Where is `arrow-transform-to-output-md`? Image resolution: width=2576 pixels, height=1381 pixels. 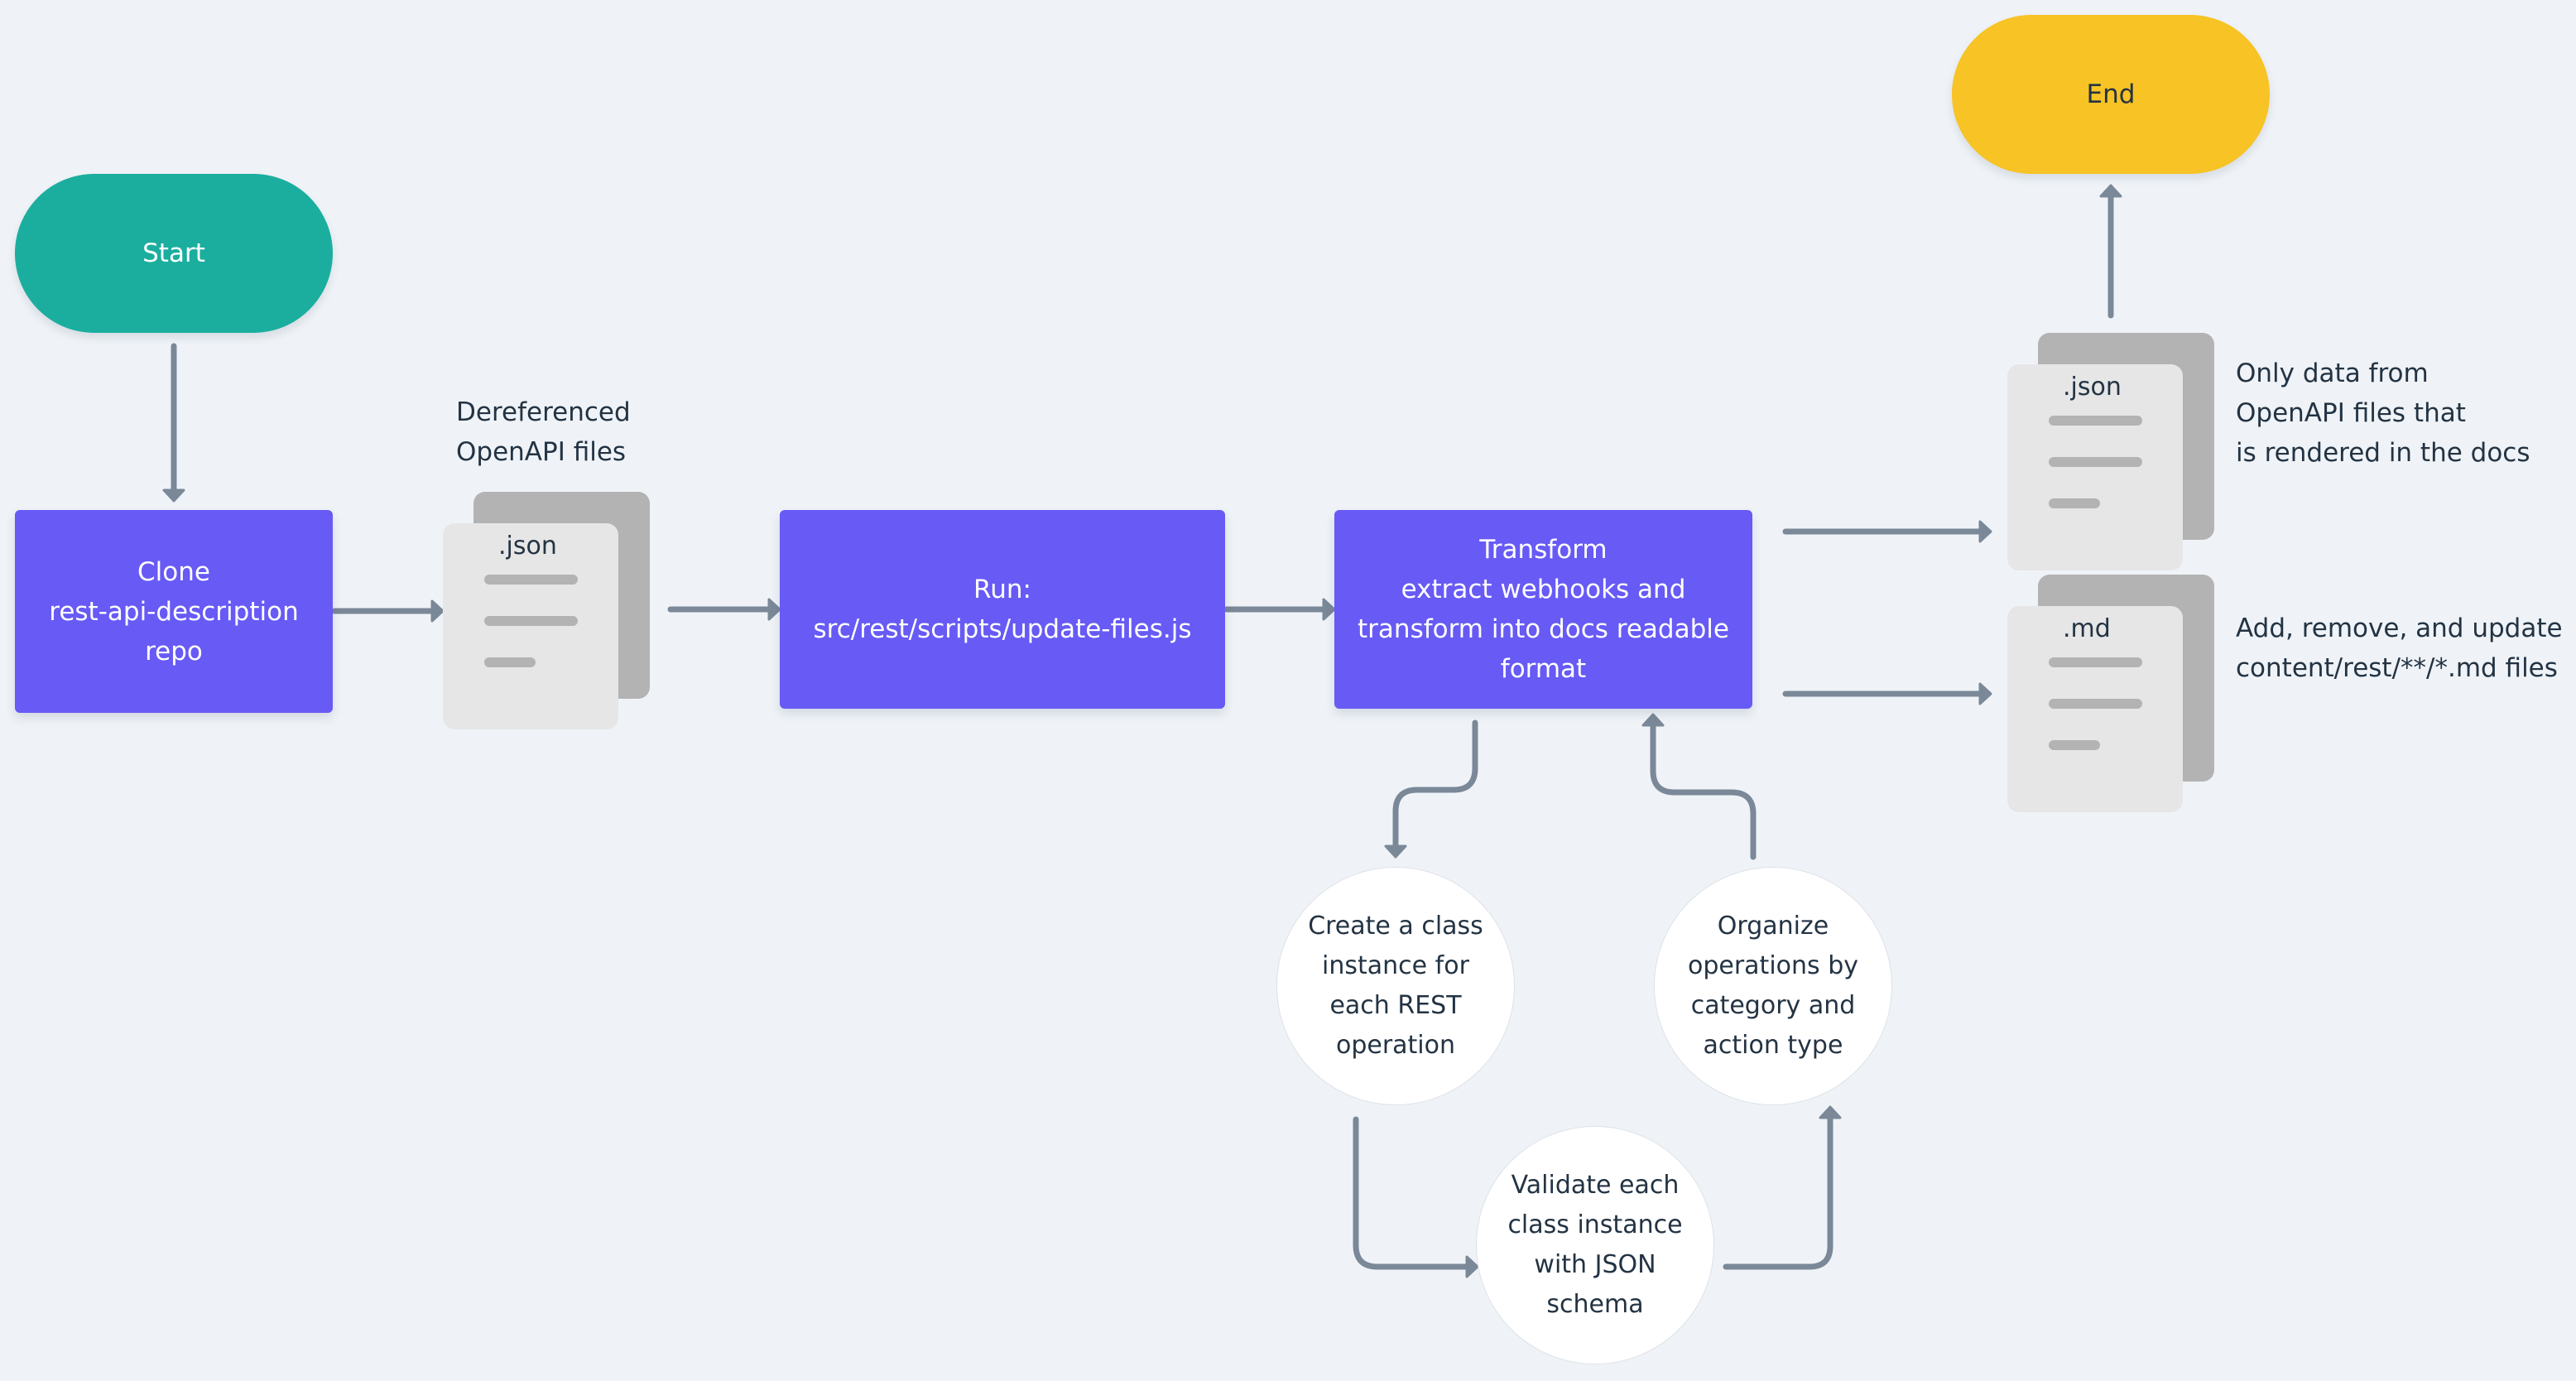
arrow-transform-to-output-md is located at coordinates (1887, 693).